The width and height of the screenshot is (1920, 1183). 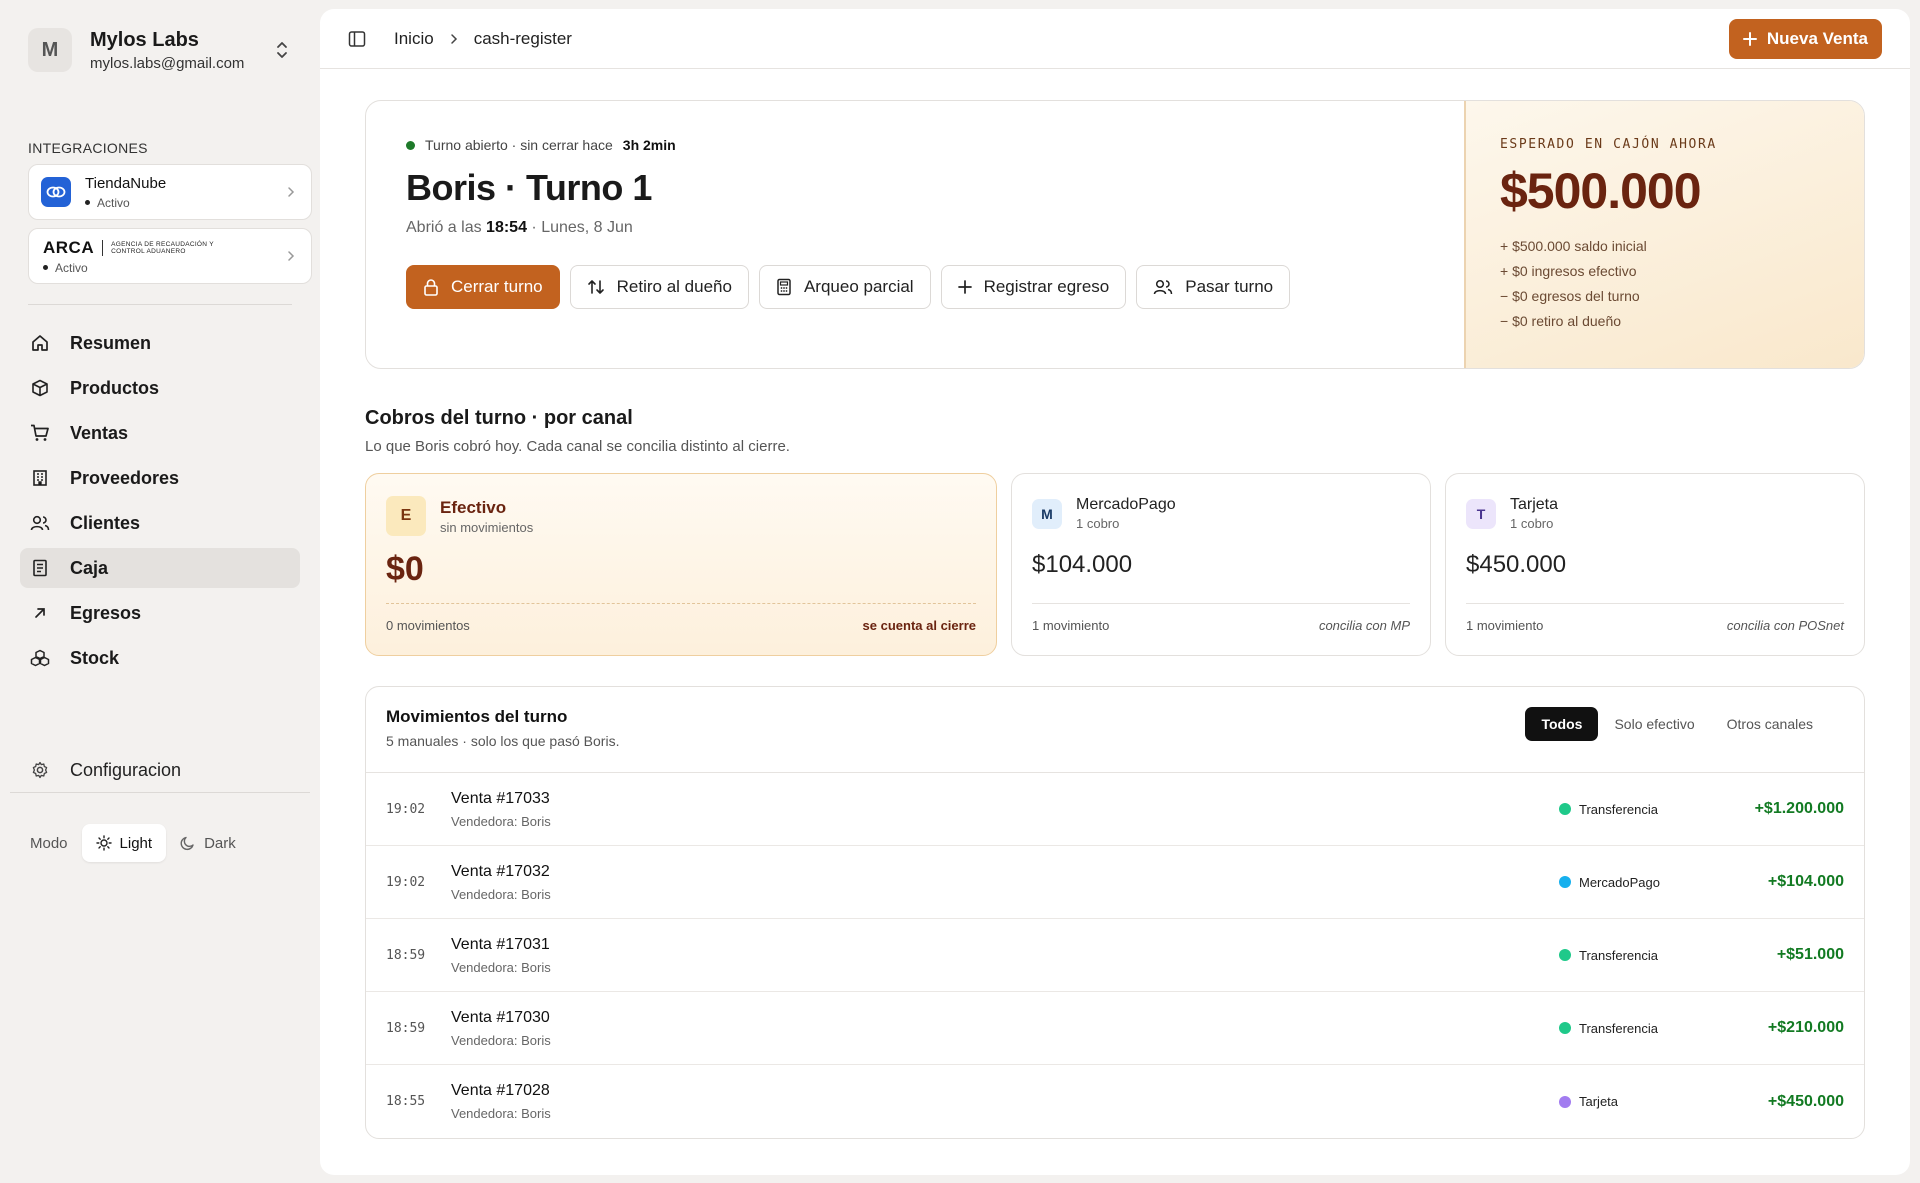 I want to click on movement-amount: +$104.000, so click(x=1805, y=881).